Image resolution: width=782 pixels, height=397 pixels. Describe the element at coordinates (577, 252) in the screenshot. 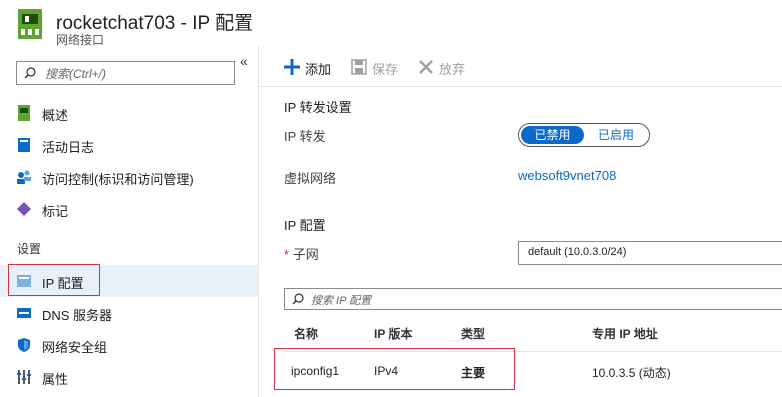

I see `subnet-select-value: default (10.0.3.0/24)` at that location.